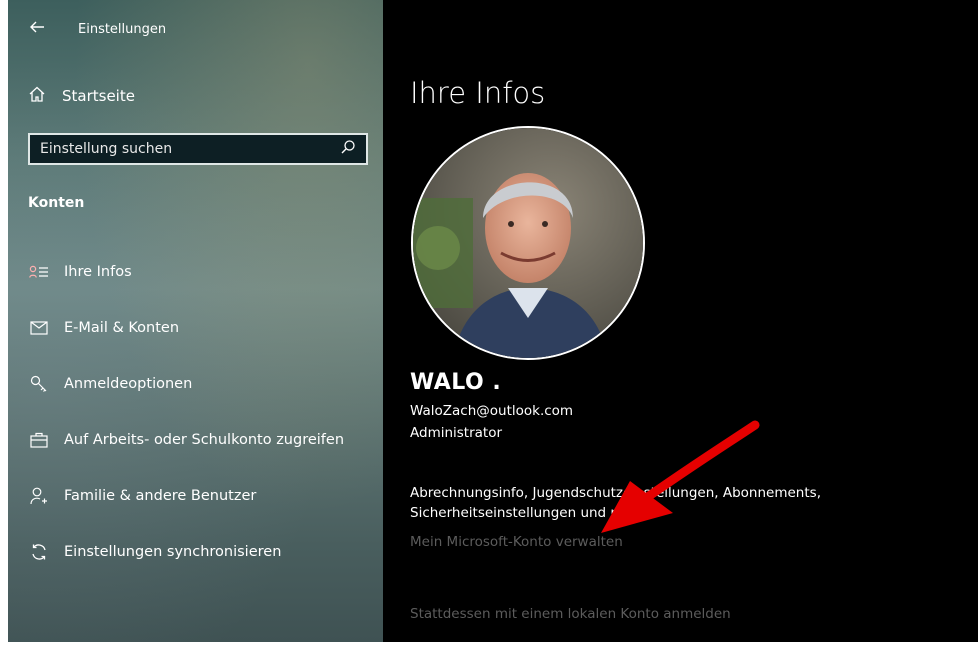  Describe the element at coordinates (478, 93) in the screenshot. I see `page-title: Ihre Infos` at that location.